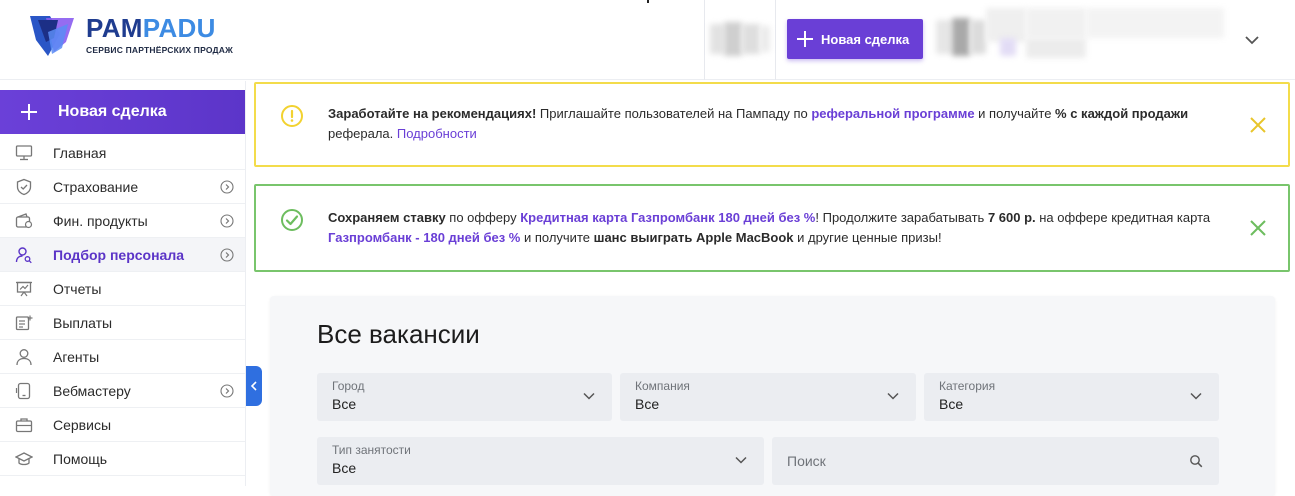 The width and height of the screenshot is (1295, 496). What do you see at coordinates (967, 386) in the screenshot?
I see `field-label: Категория` at bounding box center [967, 386].